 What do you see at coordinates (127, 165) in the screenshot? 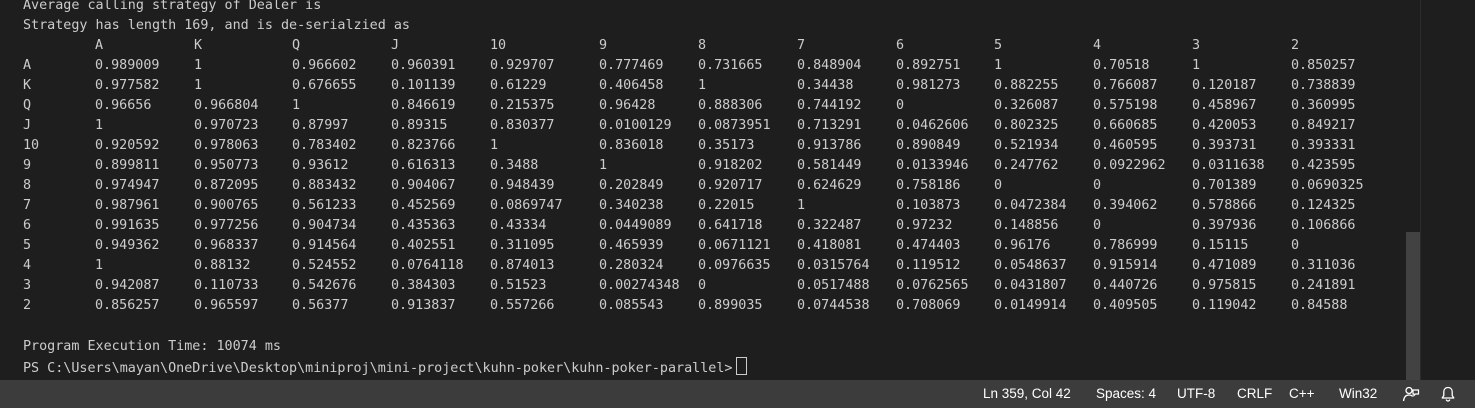
I see `table-cell: 0.899811` at bounding box center [127, 165].